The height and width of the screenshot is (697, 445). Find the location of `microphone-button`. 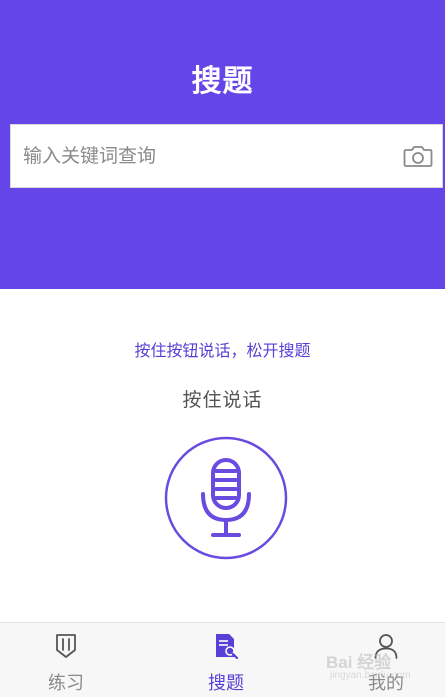

microphone-button is located at coordinates (226, 498).